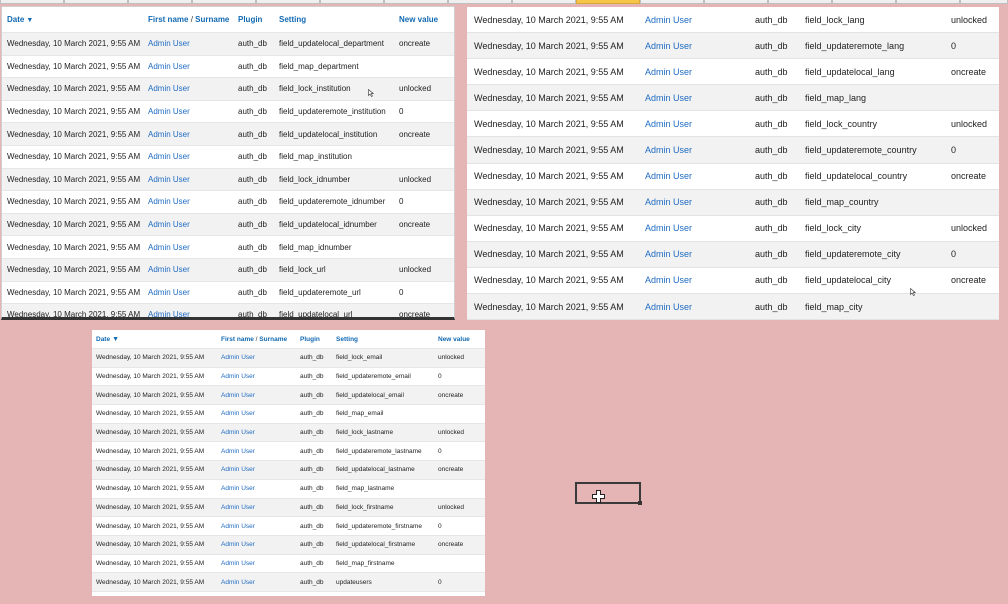  Describe the element at coordinates (334, 270) in the screenshot. I see `setting-cell: field_lock_url` at that location.